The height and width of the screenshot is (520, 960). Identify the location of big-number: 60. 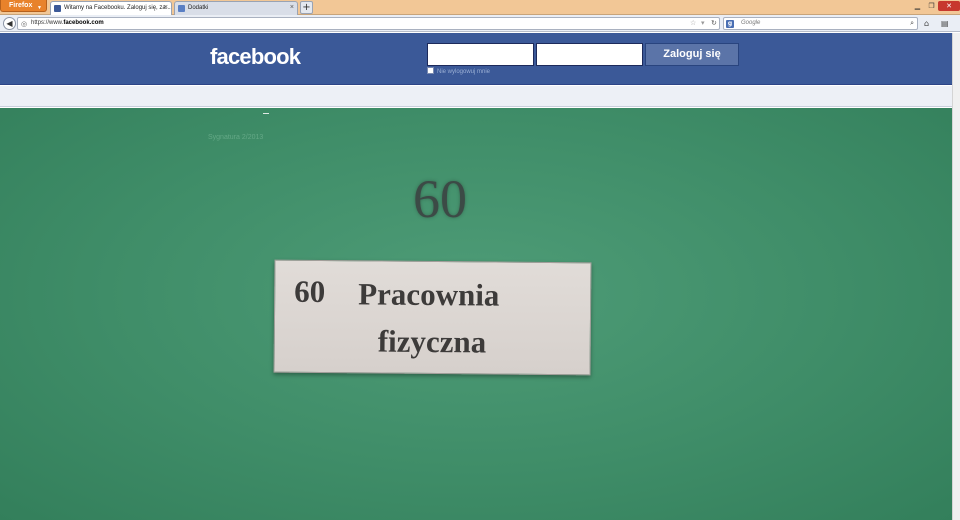
(440, 199).